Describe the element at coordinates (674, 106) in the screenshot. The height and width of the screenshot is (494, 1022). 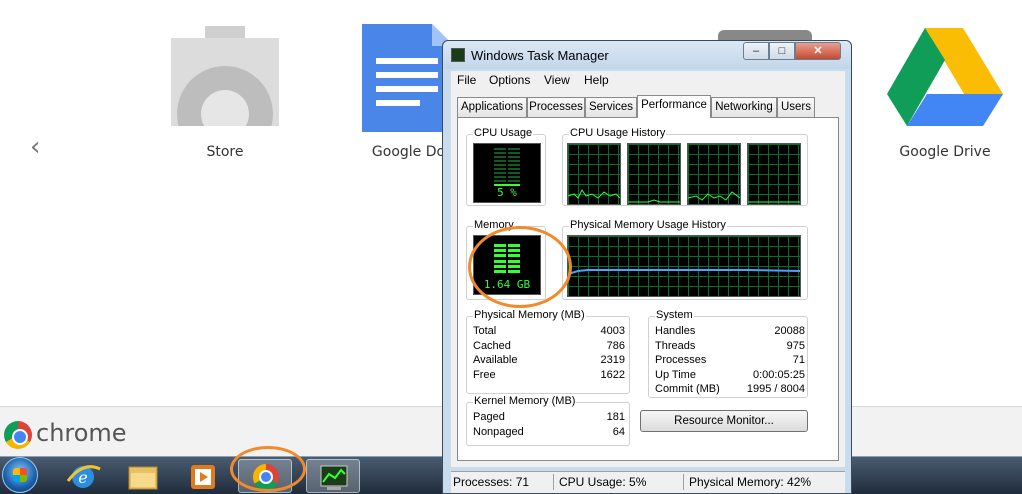
I see `tab-performance: Performance` at that location.